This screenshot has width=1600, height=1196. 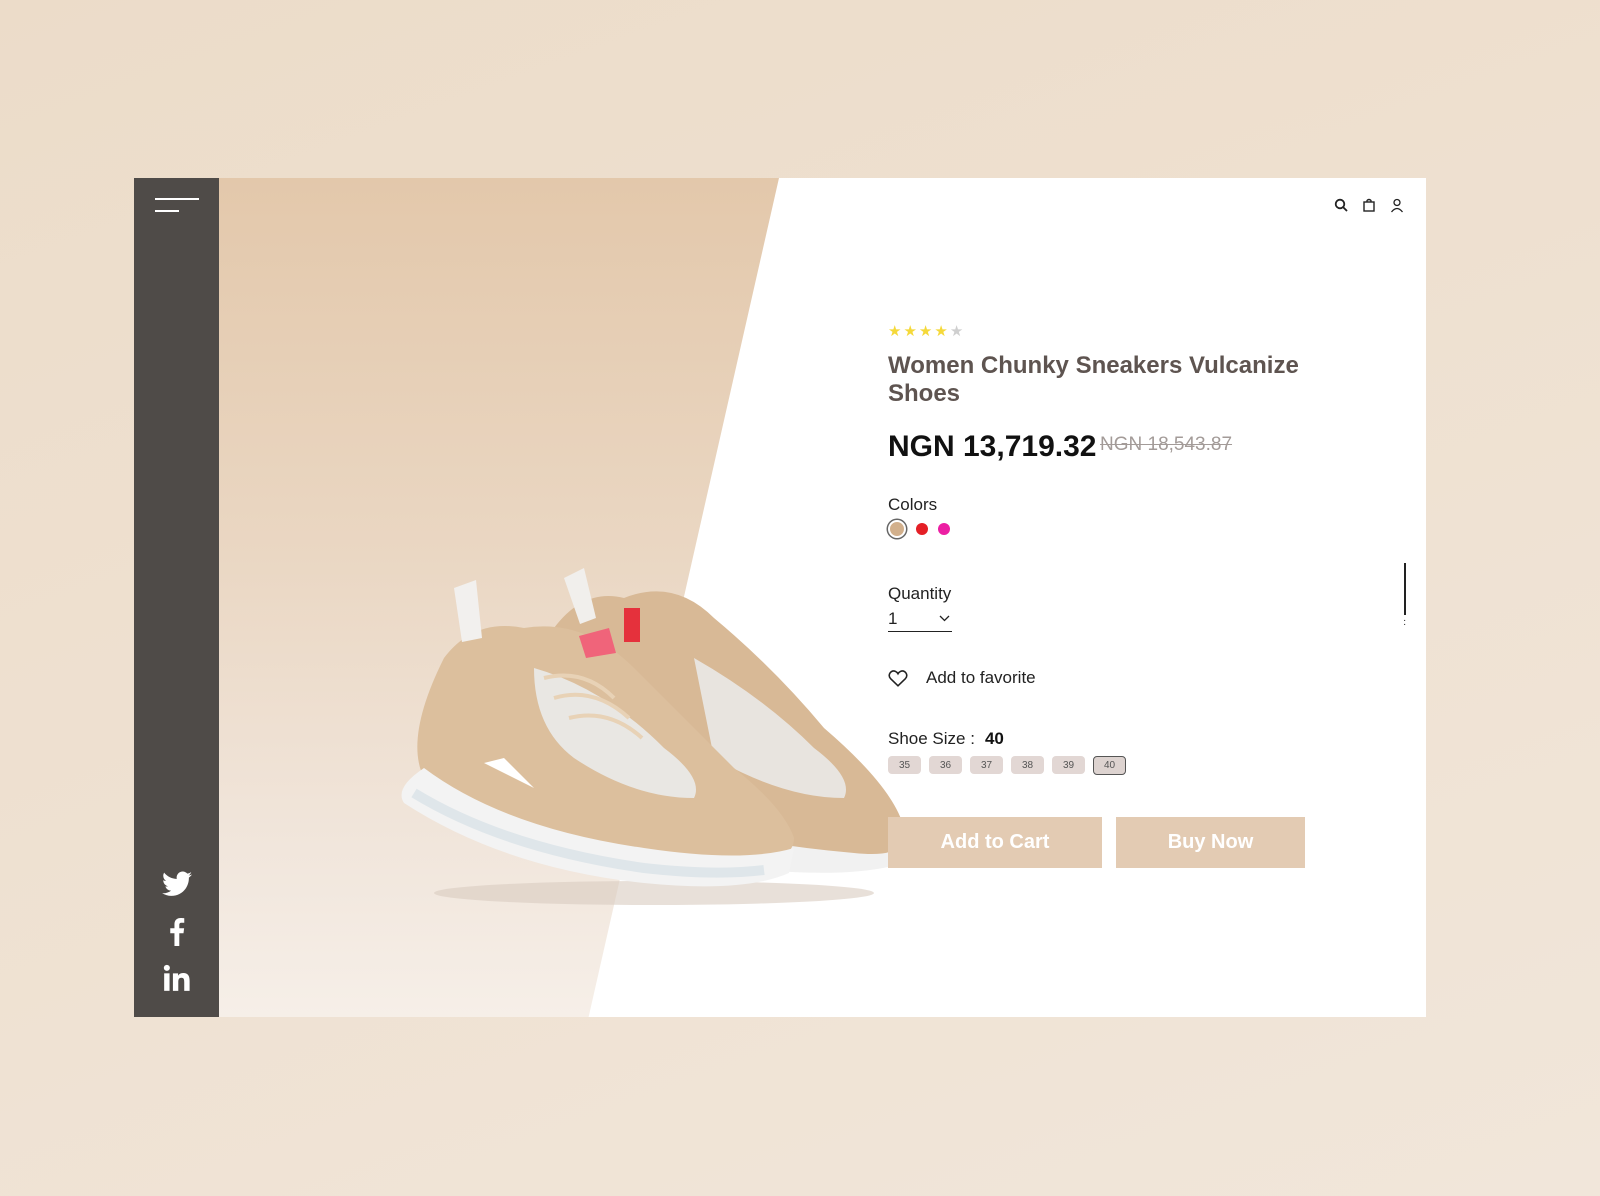 What do you see at coordinates (904, 765) in the screenshot?
I see `size-option: 35` at bounding box center [904, 765].